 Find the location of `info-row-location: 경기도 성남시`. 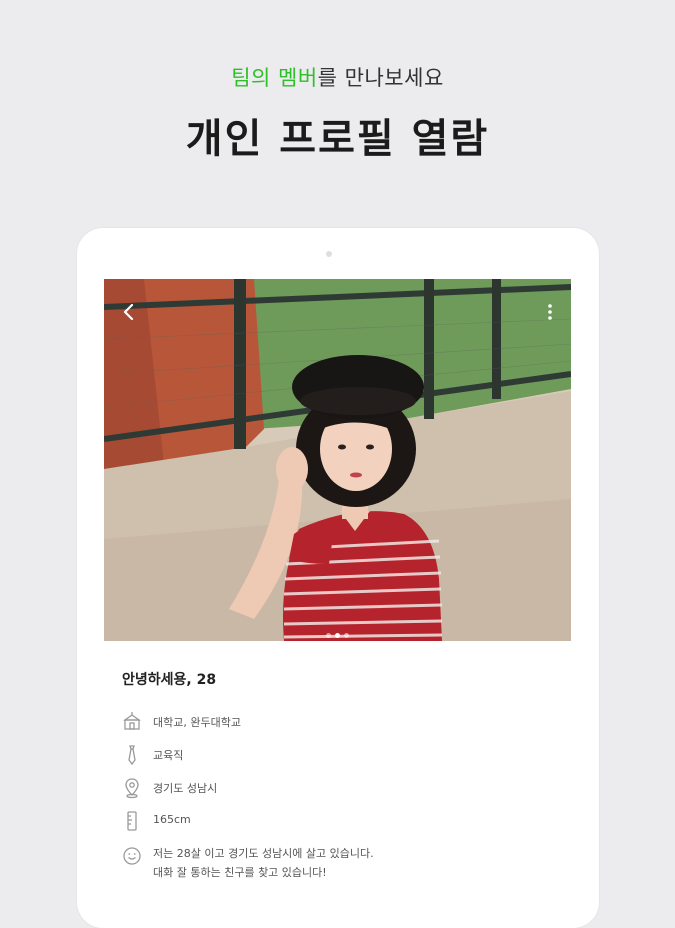

info-row-location: 경기도 성남시 is located at coordinates (342, 788).